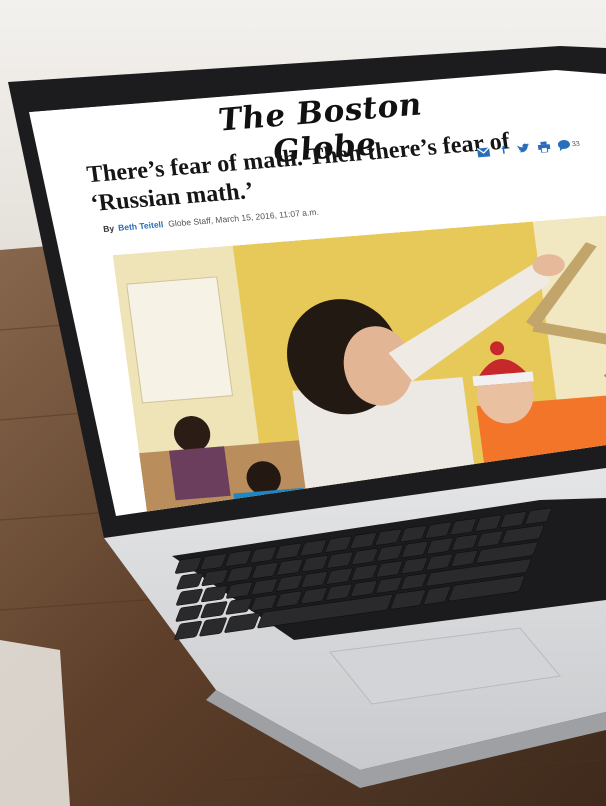  What do you see at coordinates (108, 228) in the screenshot?
I see `byline-prefix: By` at bounding box center [108, 228].